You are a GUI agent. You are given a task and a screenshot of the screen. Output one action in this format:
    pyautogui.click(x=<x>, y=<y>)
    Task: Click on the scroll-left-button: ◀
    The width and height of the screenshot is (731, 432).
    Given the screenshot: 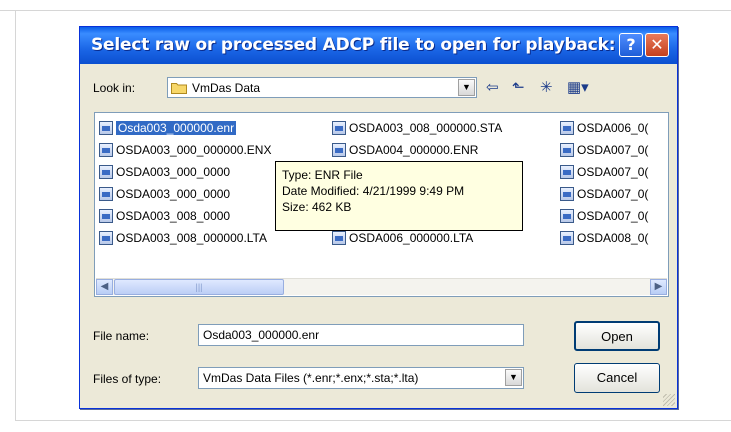 What is the action you would take?
    pyautogui.click(x=104, y=287)
    